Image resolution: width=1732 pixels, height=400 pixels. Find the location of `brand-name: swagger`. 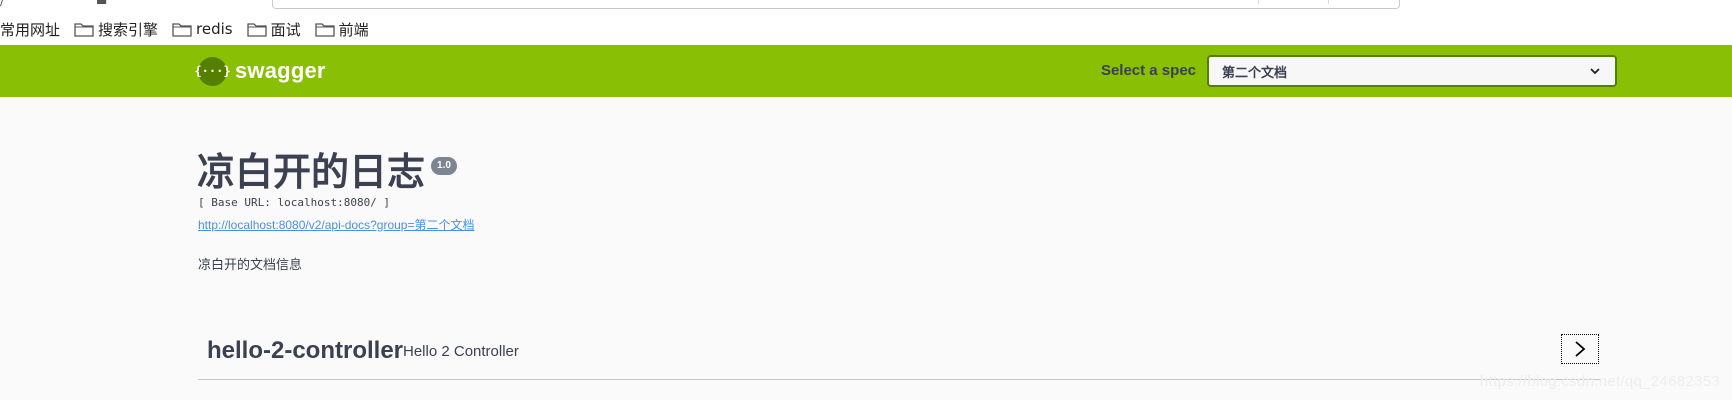

brand-name: swagger is located at coordinates (280, 70).